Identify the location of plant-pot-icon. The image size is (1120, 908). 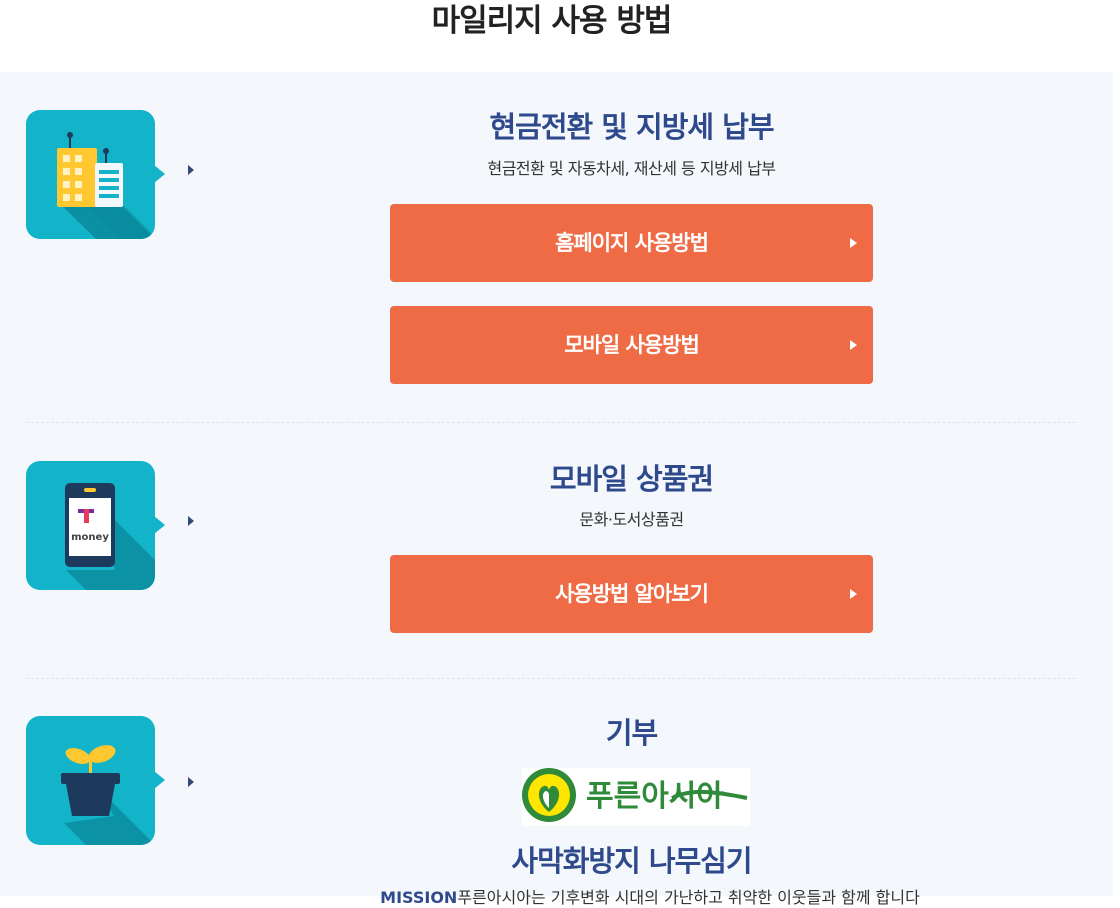
(90, 780).